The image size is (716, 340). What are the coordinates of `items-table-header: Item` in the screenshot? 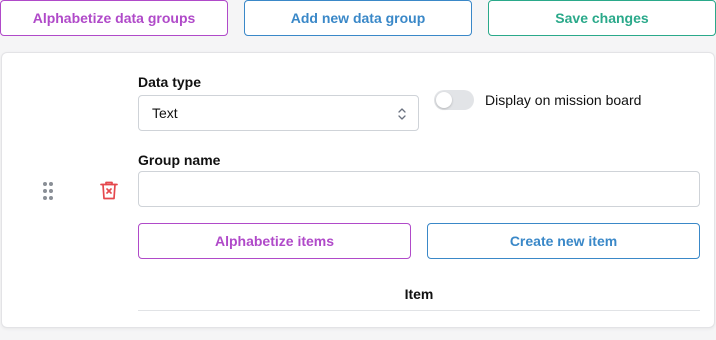 It's located at (419, 294).